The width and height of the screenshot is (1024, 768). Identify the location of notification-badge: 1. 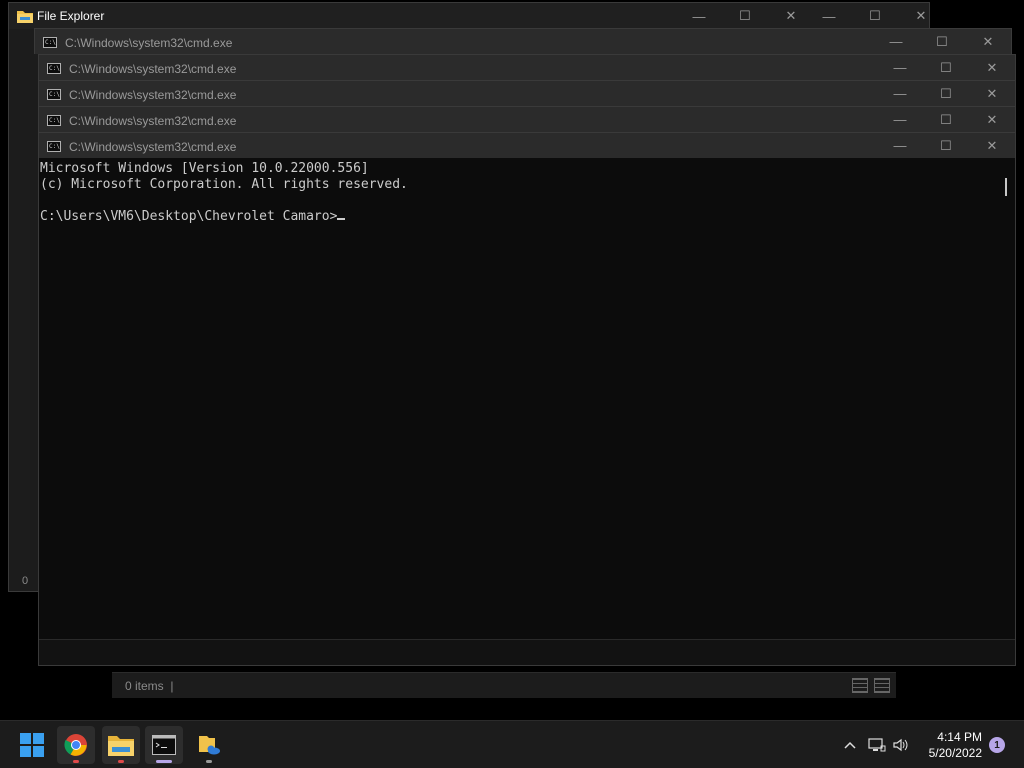
(997, 745).